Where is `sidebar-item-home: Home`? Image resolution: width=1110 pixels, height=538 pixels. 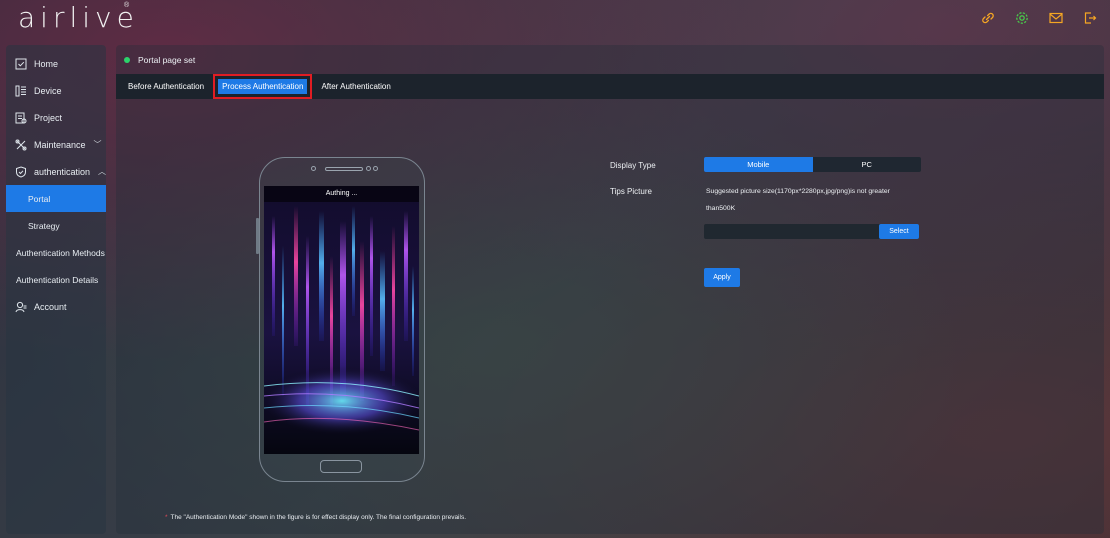 sidebar-item-home: Home is located at coordinates (56, 63).